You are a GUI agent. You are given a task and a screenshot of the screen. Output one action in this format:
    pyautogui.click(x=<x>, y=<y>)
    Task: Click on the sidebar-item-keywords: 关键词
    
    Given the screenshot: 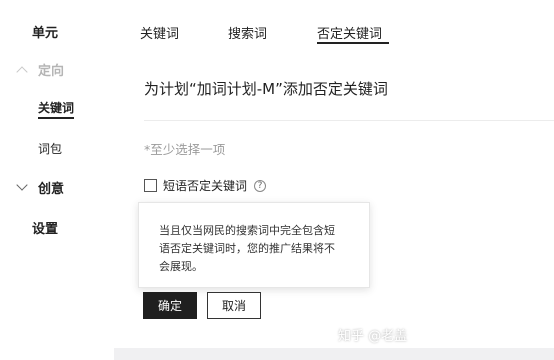 What is the action you would take?
    pyautogui.click(x=56, y=107)
    